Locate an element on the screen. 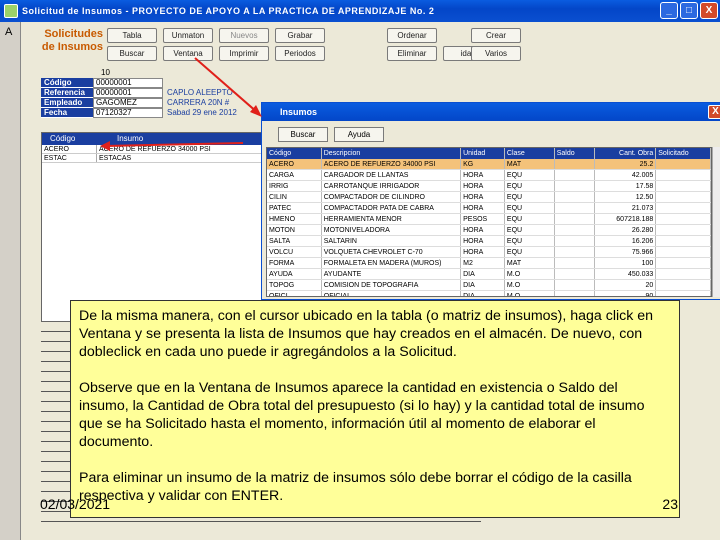 This screenshot has width=720, height=540. header-no: 10 is located at coordinates (105, 72).